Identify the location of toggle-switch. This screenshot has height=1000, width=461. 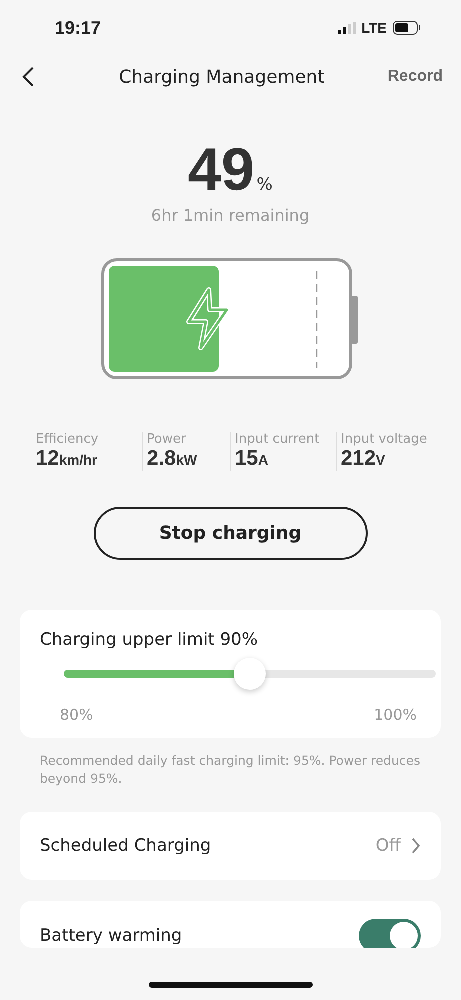
(390, 933).